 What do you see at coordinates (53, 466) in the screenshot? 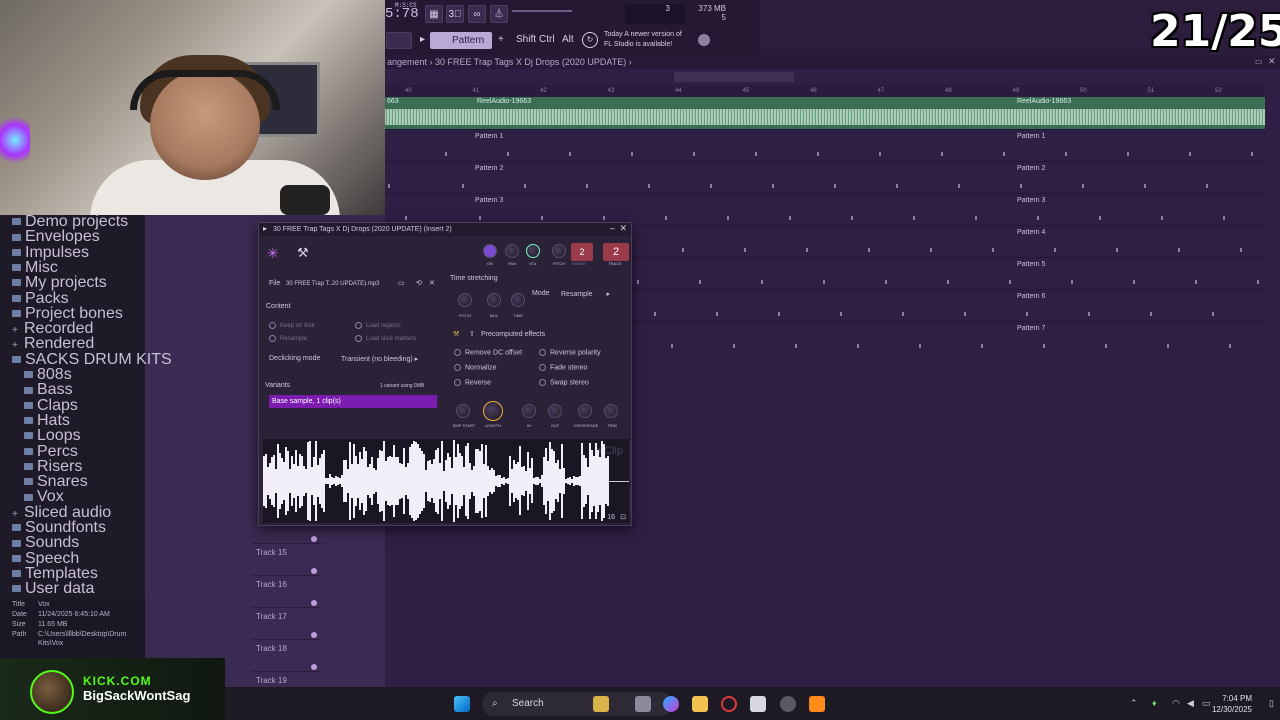
I see `browser-item: Risers` at bounding box center [53, 466].